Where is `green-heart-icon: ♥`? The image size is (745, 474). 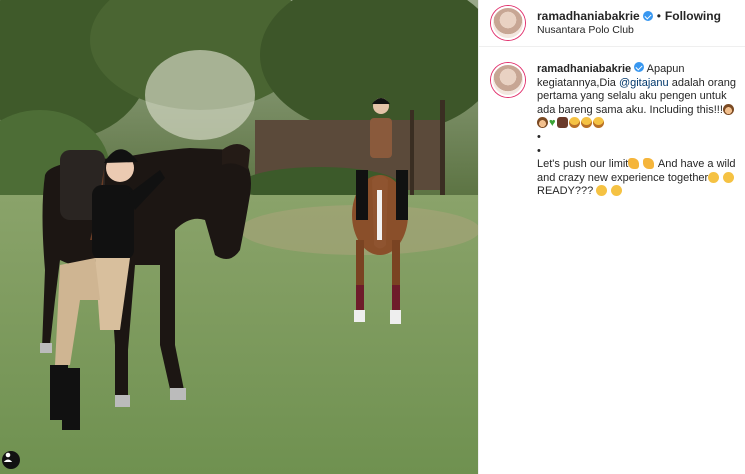
green-heart-icon: ♥ is located at coordinates (552, 123).